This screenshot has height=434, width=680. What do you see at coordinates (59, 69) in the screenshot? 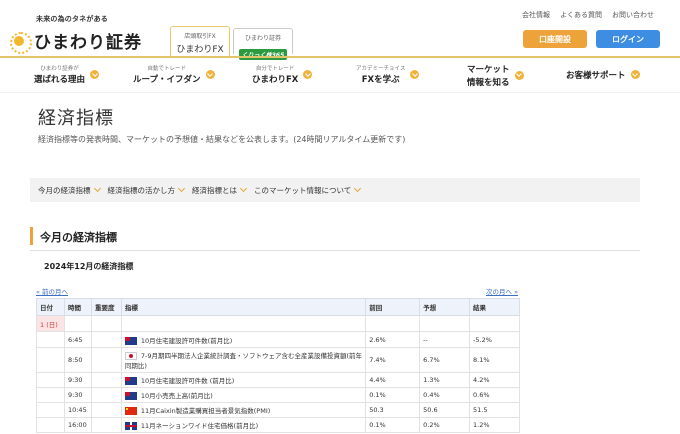
I see `nav-small-label: ひまわり証券が` at bounding box center [59, 69].